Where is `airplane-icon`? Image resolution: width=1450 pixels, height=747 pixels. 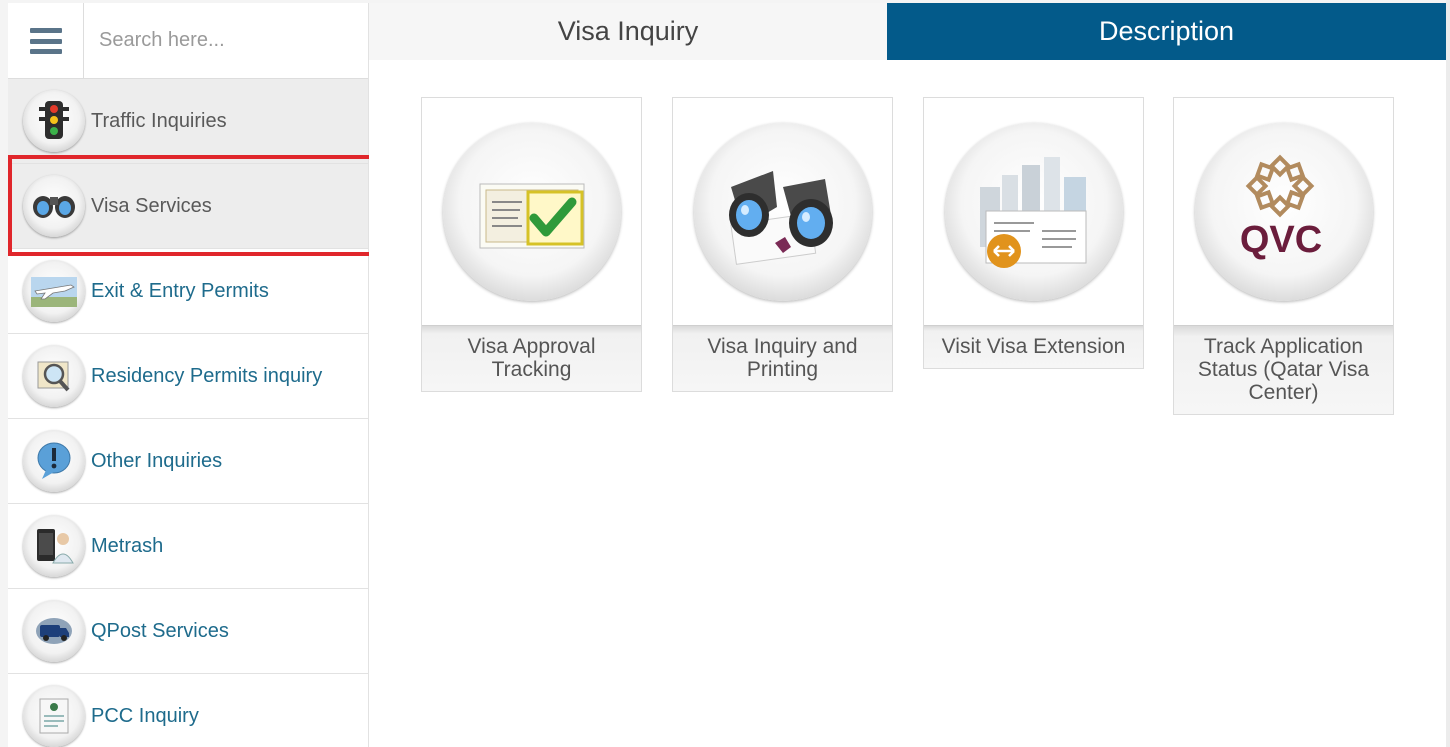
airplane-icon is located at coordinates (54, 291).